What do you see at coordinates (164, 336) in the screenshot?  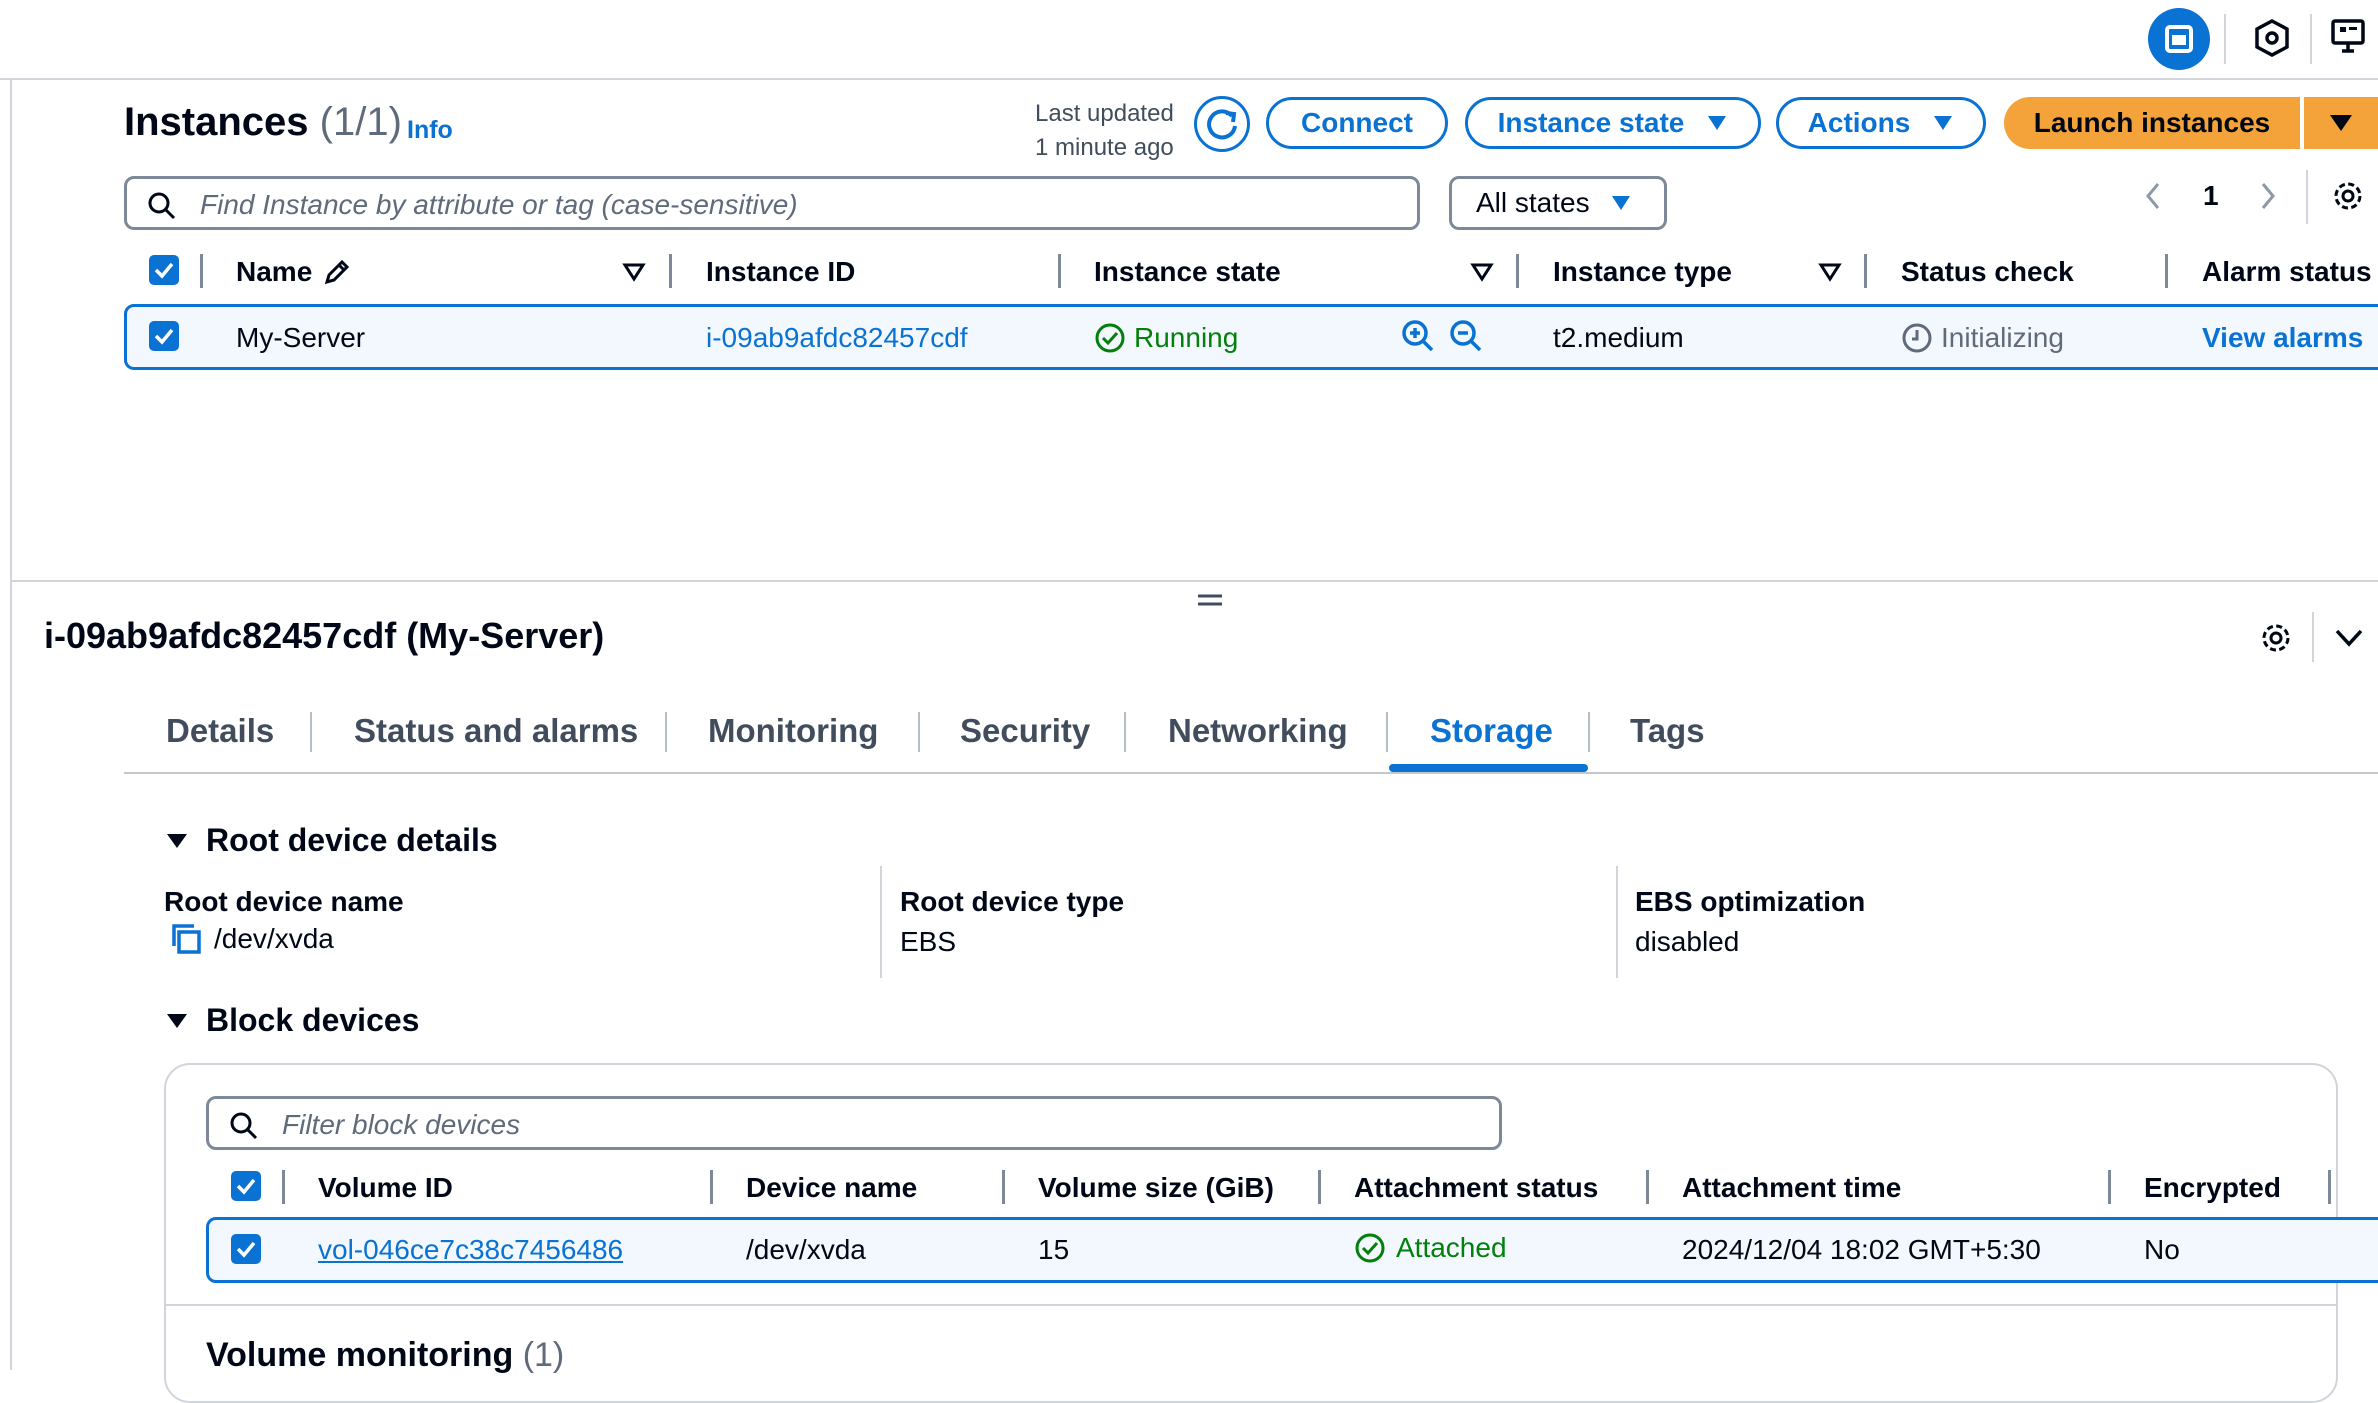 I see `row-checkbox` at bounding box center [164, 336].